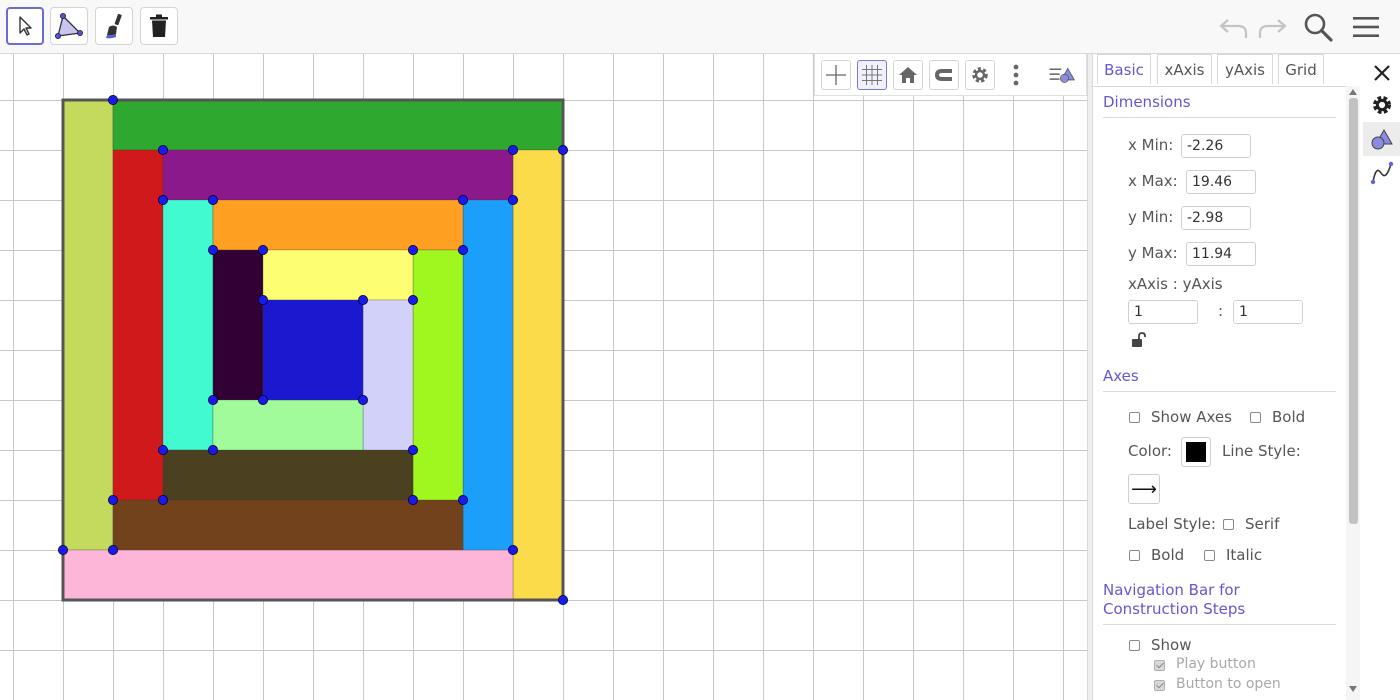  I want to click on more-options-button, so click(1016, 75).